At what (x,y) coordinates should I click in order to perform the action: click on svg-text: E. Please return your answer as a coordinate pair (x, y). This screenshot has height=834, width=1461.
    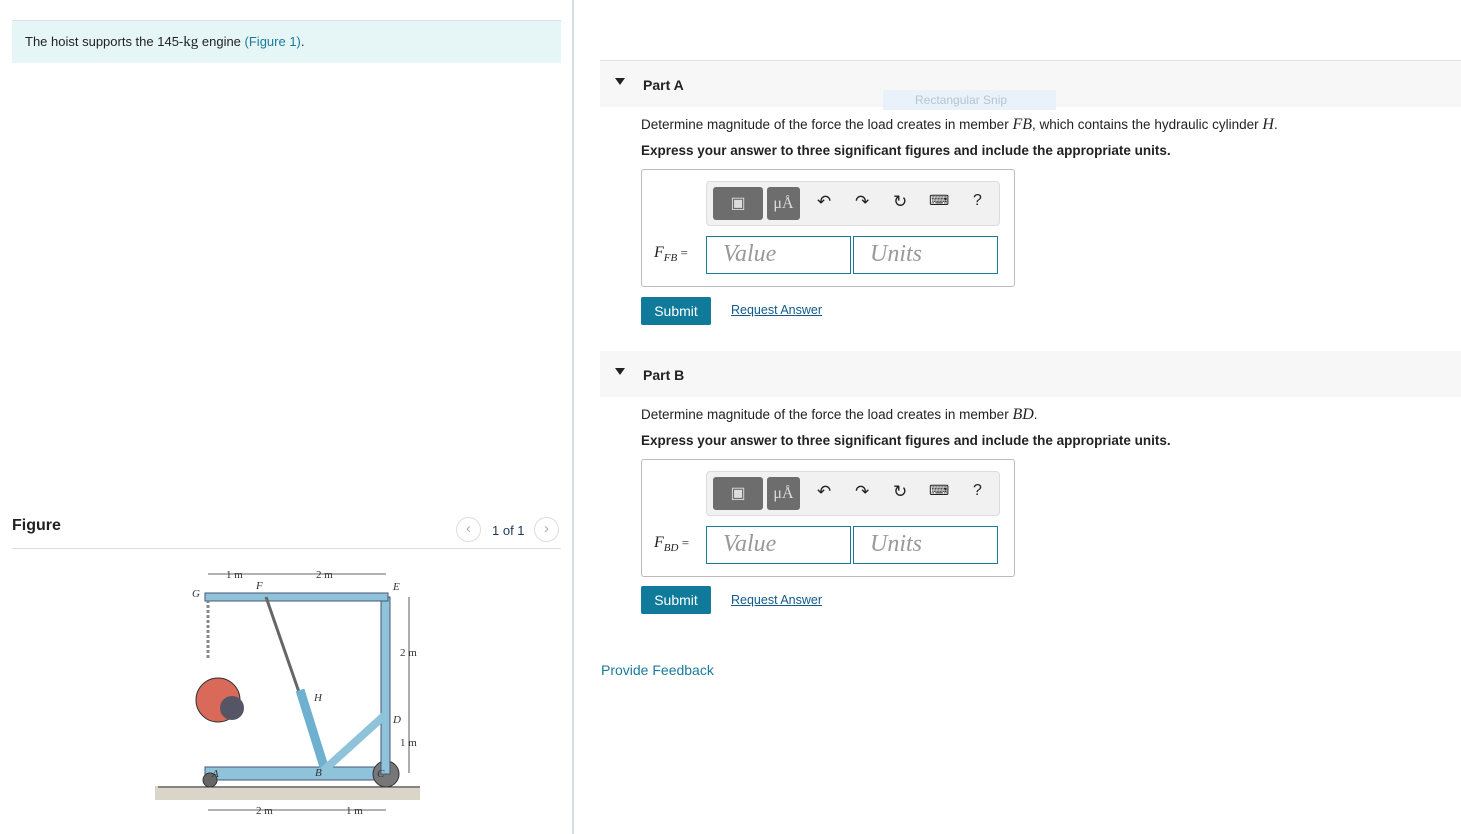
    Looking at the image, I should click on (396, 587).